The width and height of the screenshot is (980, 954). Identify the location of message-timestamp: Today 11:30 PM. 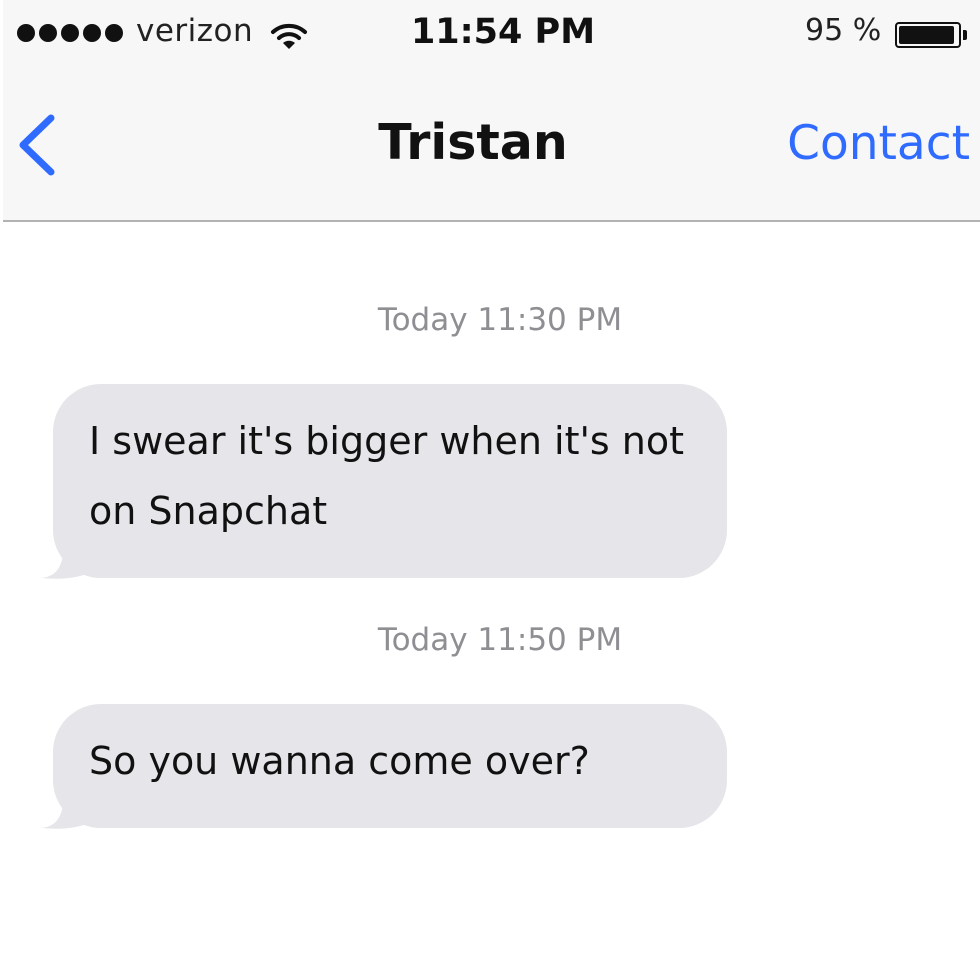
(500, 320).